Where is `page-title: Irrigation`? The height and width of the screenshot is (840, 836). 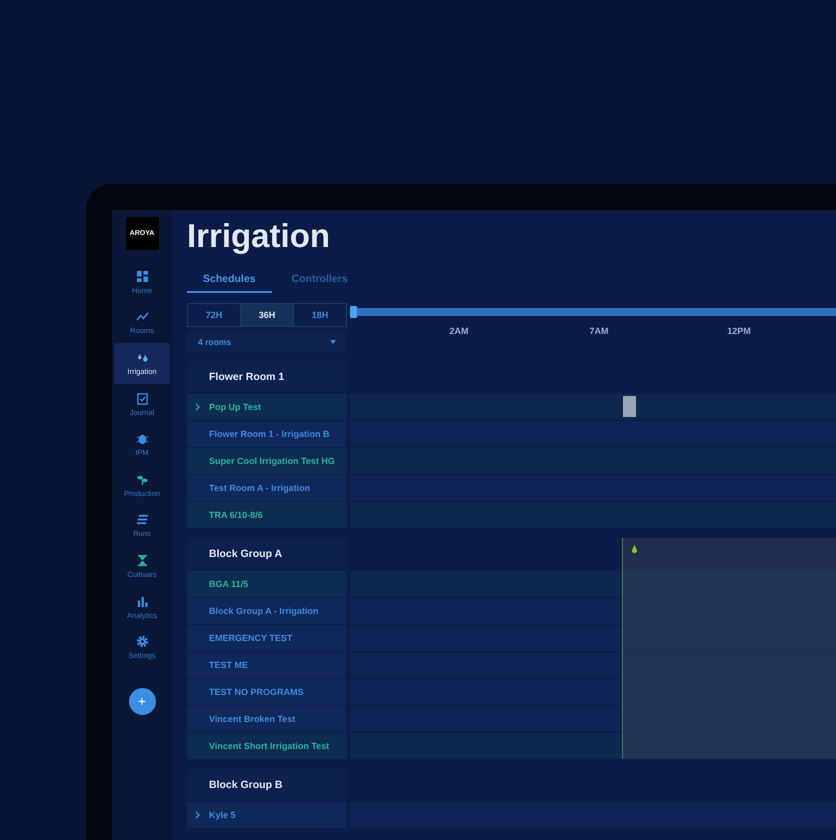
page-title: Irrigation is located at coordinates (259, 236).